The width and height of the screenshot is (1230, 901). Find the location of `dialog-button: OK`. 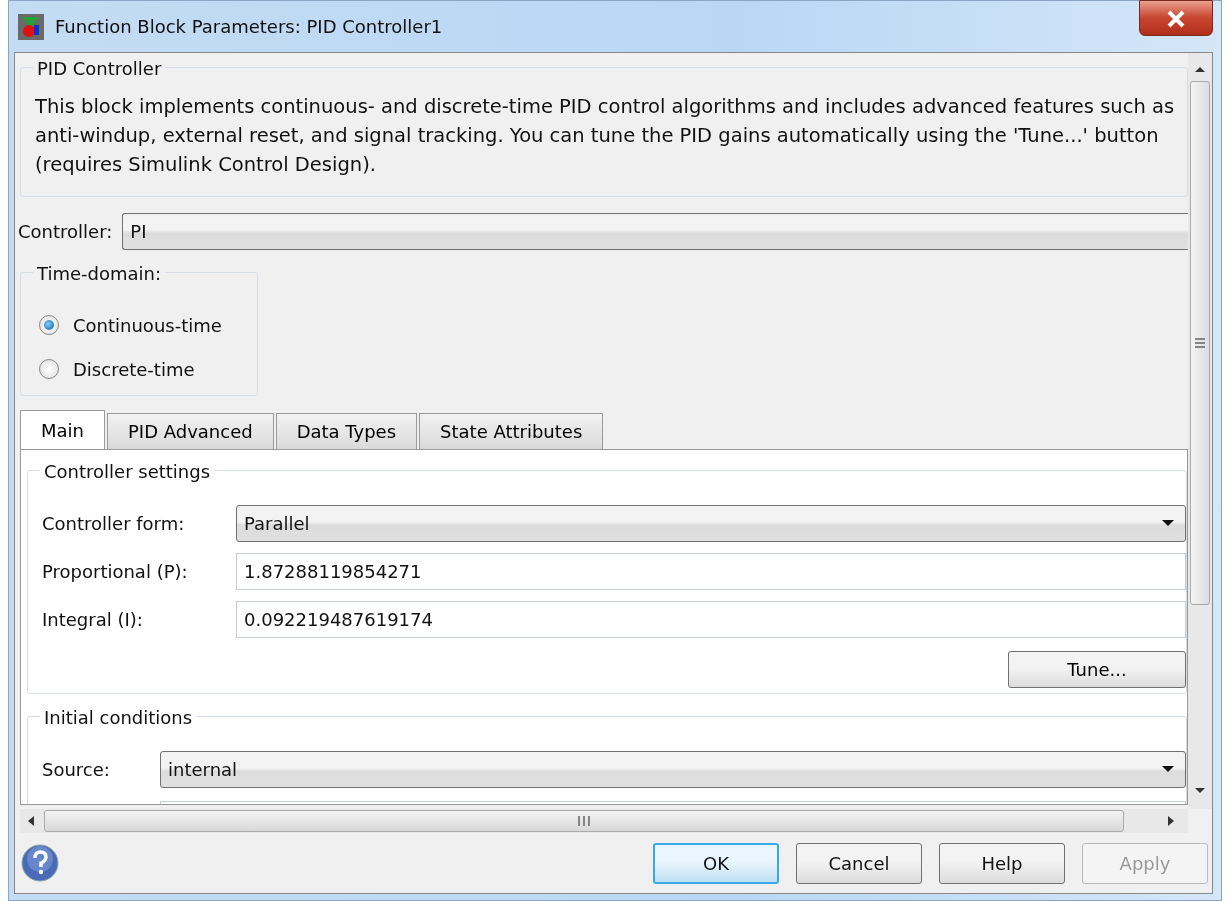

dialog-button: OK is located at coordinates (716, 863).